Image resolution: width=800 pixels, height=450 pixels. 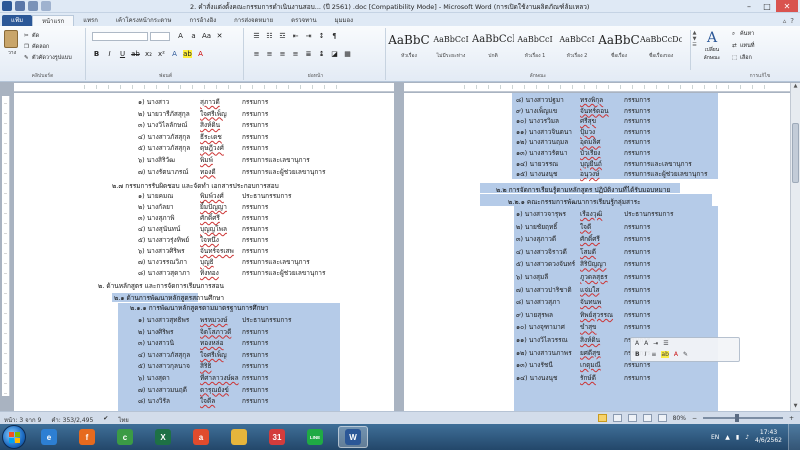 I want to click on taskbar-app-button, so click(x=239, y=437).